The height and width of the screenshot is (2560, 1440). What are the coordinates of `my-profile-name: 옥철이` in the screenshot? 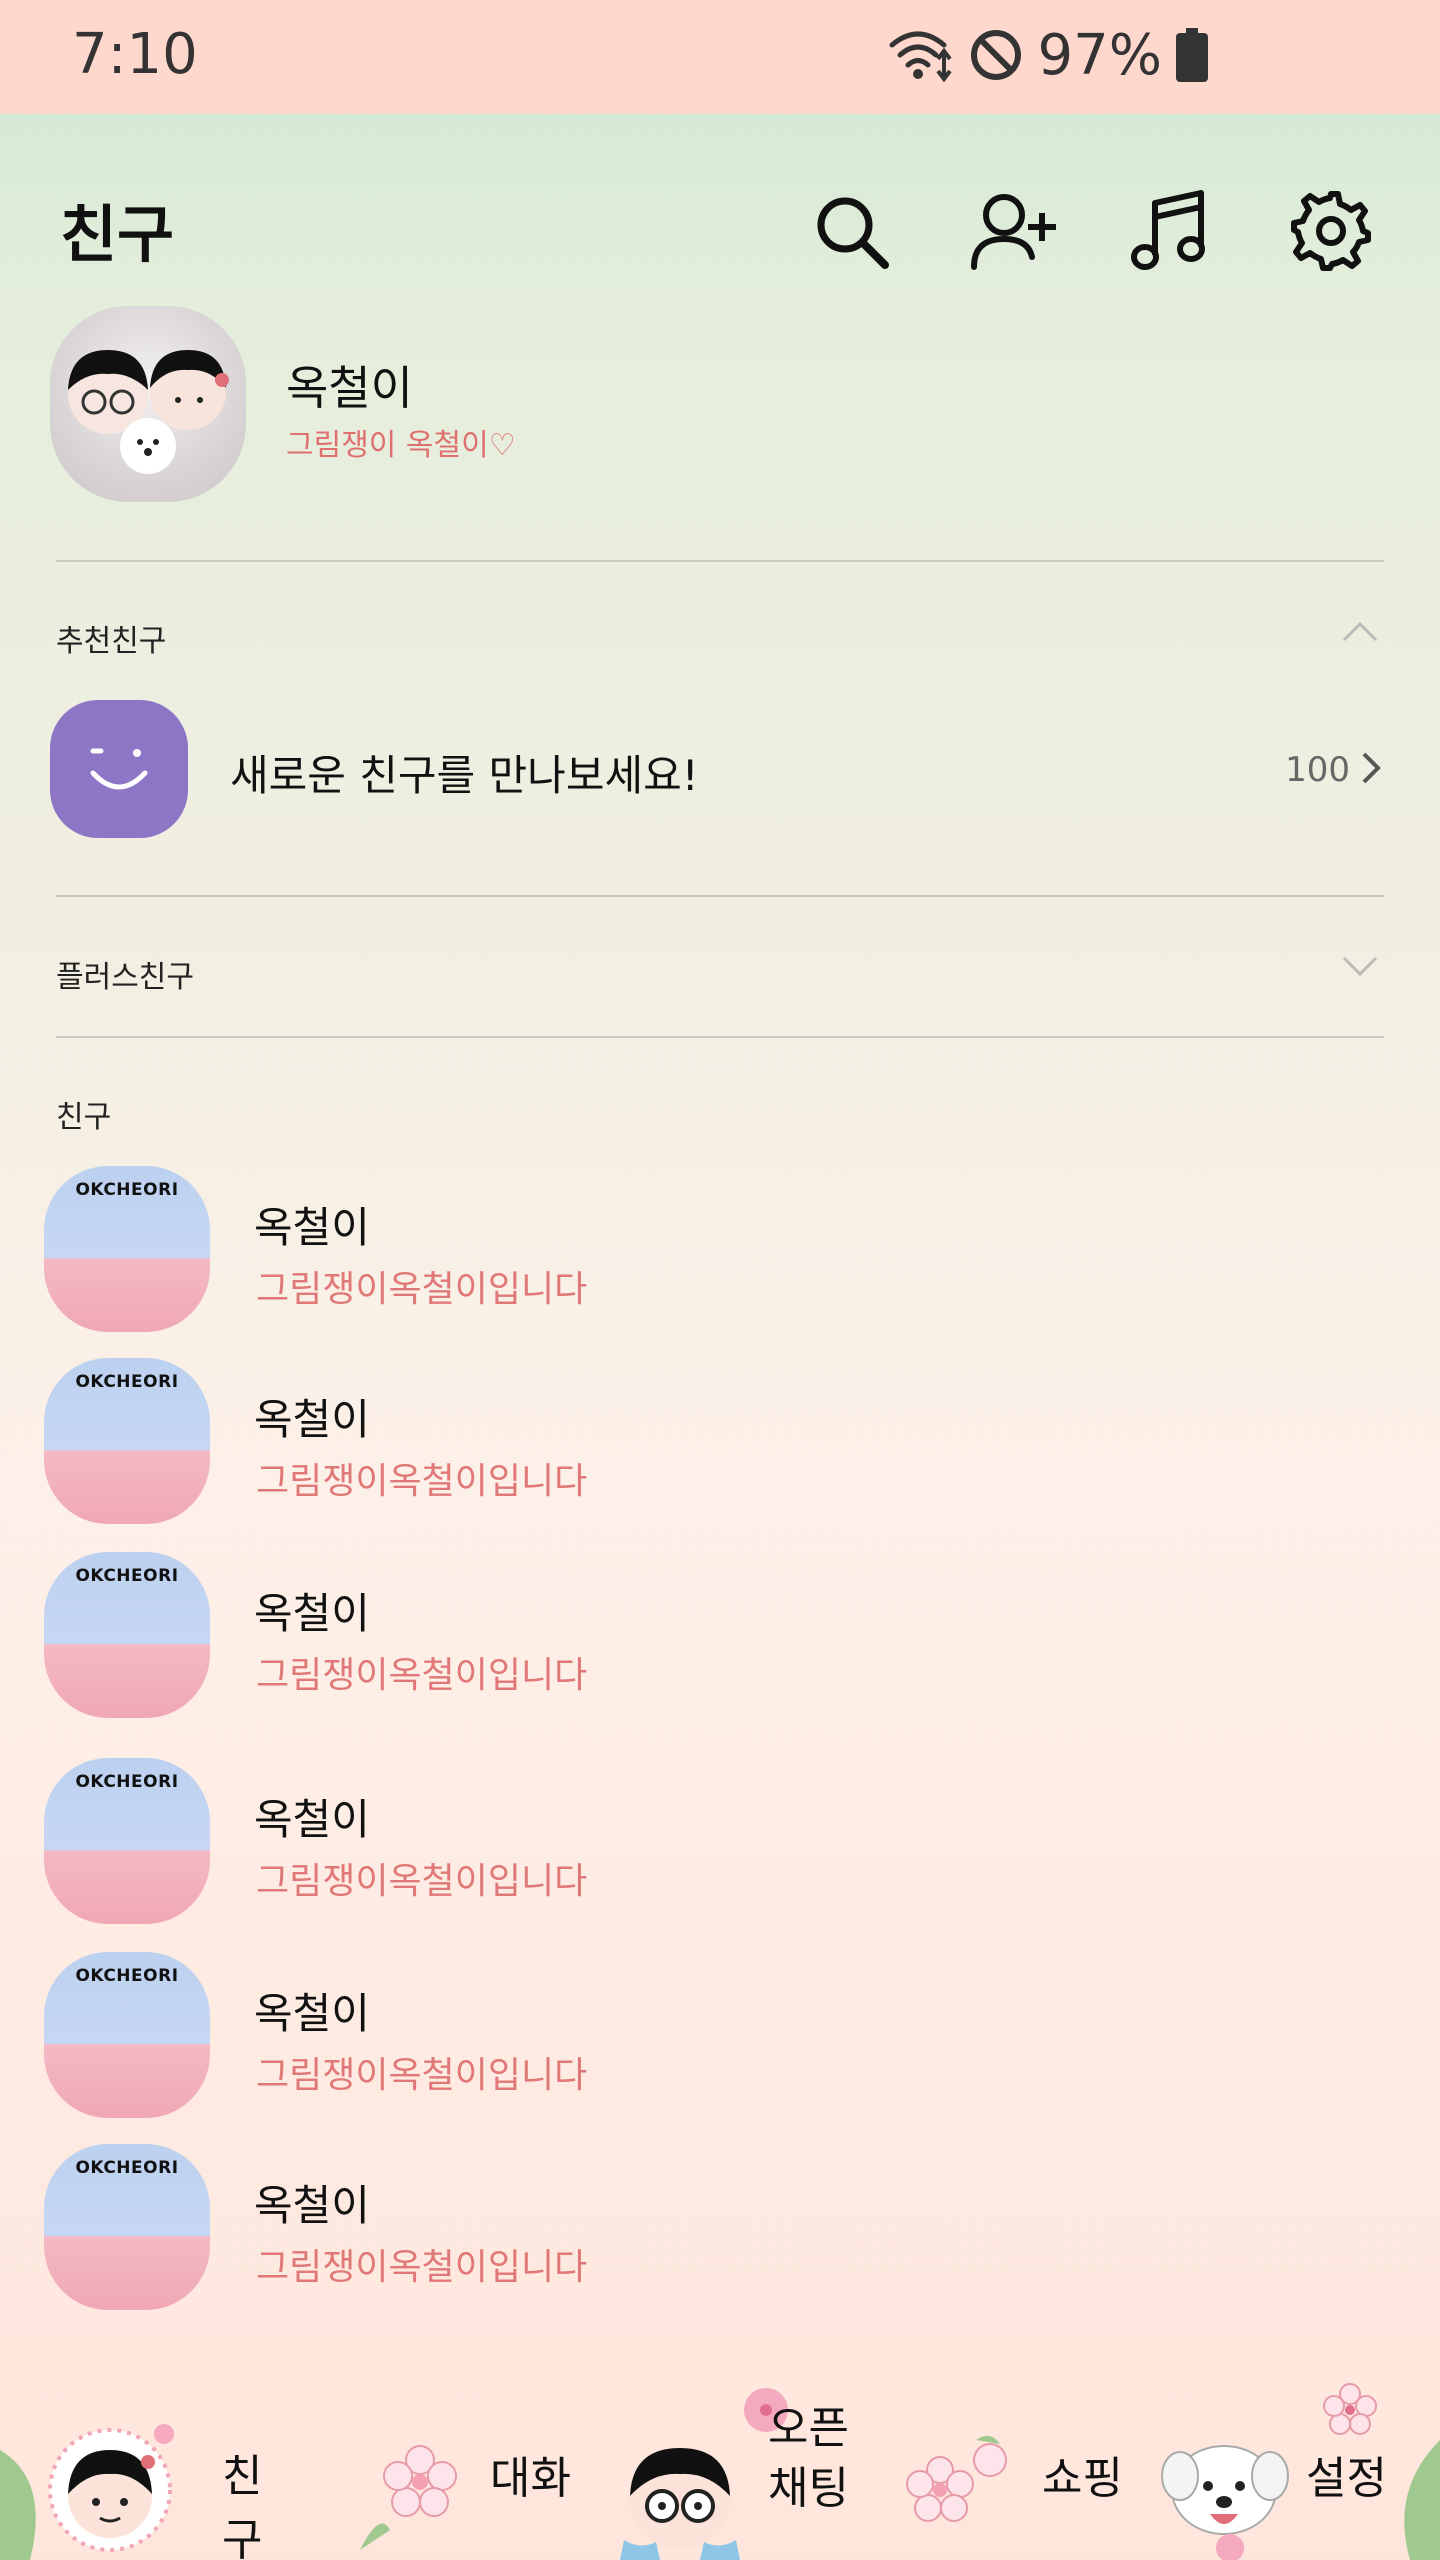 It's located at (349, 385).